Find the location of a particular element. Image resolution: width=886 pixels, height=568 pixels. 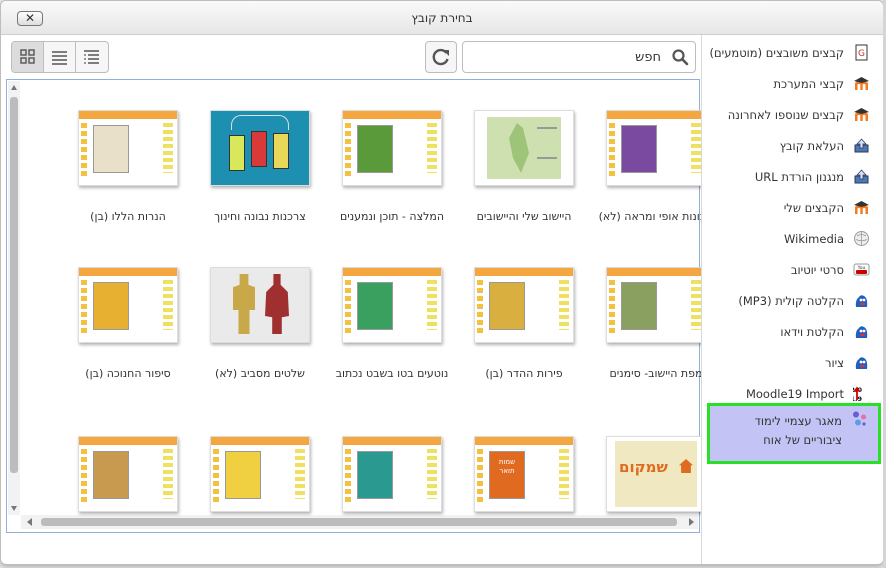

sidebar-item-1: קבצי המערכת is located at coordinates (794, 84).